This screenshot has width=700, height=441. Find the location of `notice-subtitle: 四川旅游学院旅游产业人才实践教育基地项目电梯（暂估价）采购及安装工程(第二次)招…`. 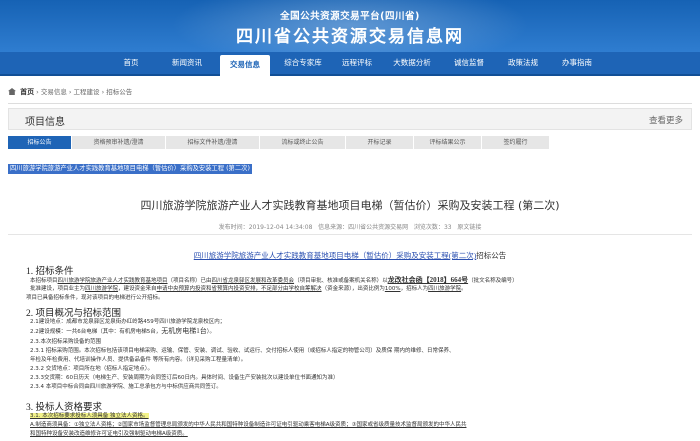

notice-subtitle: 四川旅游学院旅游产业人才实践教育基地项目电梯（暂估价）采购及安装工程(第二次)招… is located at coordinates (350, 255).